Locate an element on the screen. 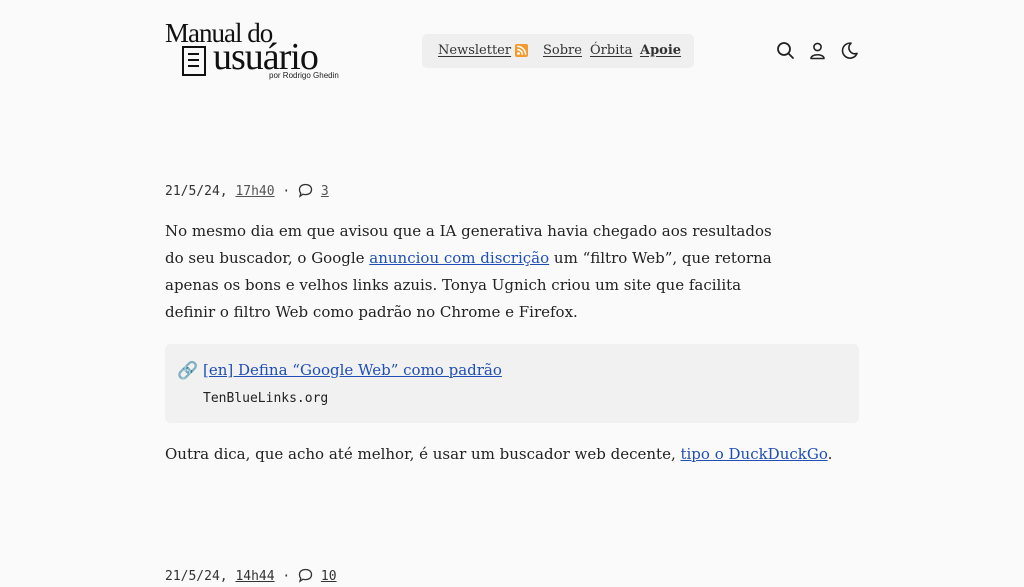 The image size is (1024, 587). duckduckgo-link: tipo o DuckDuckGo is located at coordinates (753, 454).